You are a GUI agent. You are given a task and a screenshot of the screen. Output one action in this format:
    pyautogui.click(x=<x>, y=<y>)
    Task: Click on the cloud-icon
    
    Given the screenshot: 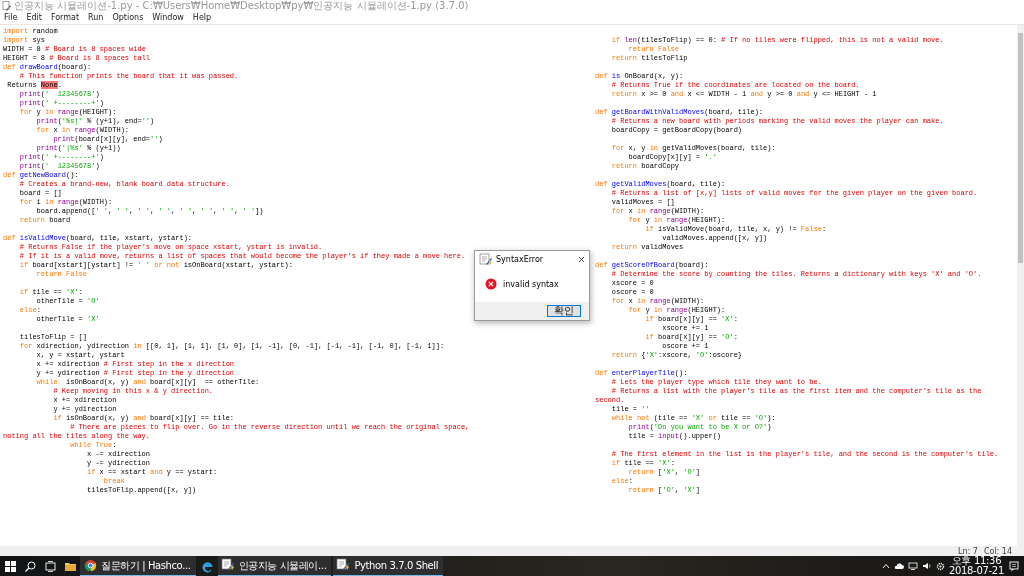 What is the action you would take?
    pyautogui.click(x=898, y=566)
    